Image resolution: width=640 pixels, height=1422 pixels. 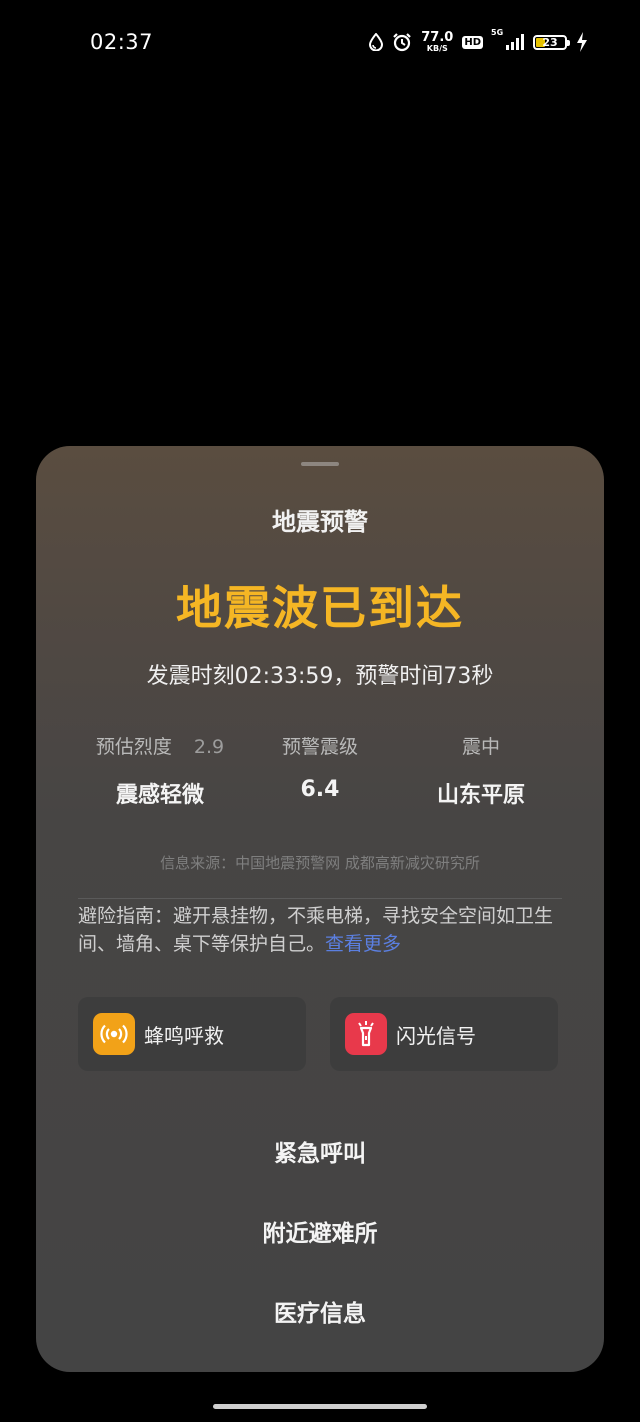 I want to click on sheet-title: 地震预警, so click(x=320, y=522).